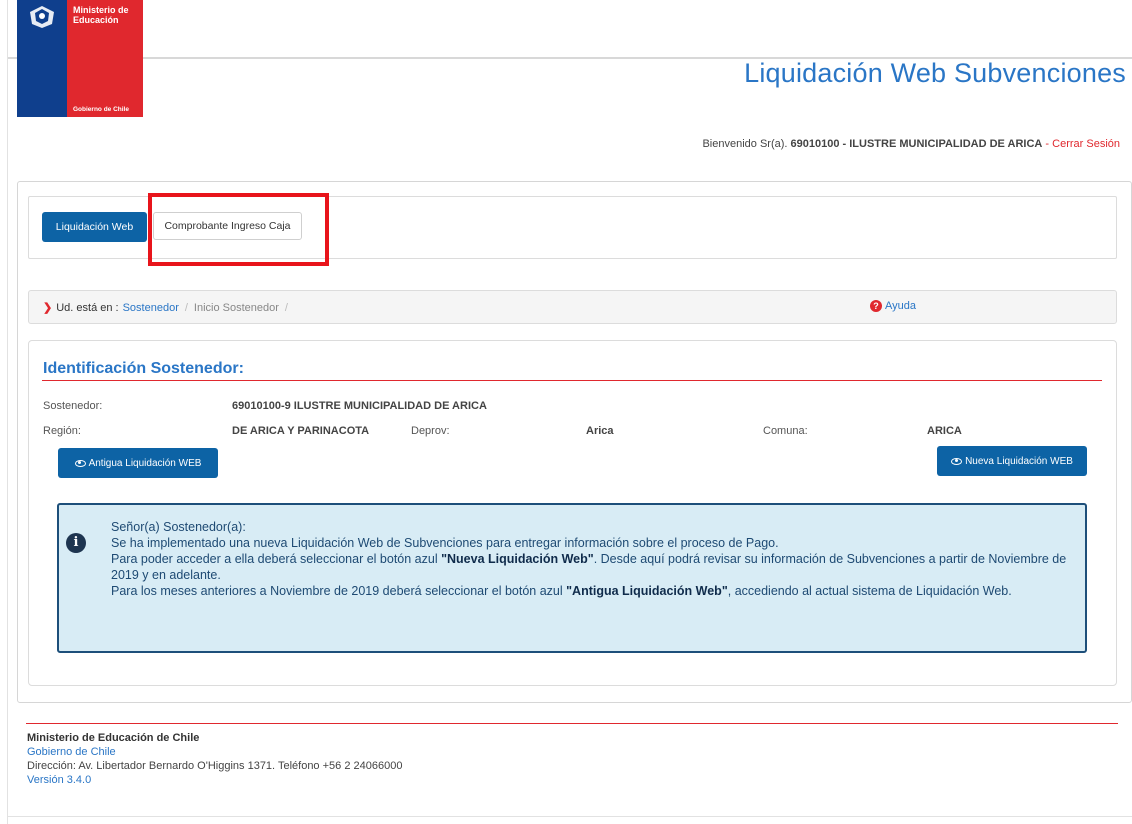  What do you see at coordinates (76, 543) in the screenshot?
I see `info-icon: i` at bounding box center [76, 543].